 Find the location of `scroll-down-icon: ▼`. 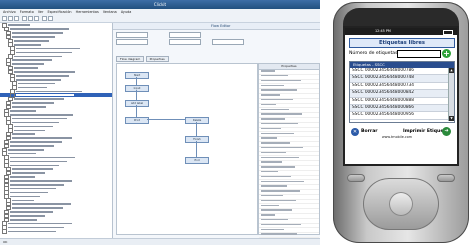

scroll-down-icon: ▼ is located at coordinates (451, 118).